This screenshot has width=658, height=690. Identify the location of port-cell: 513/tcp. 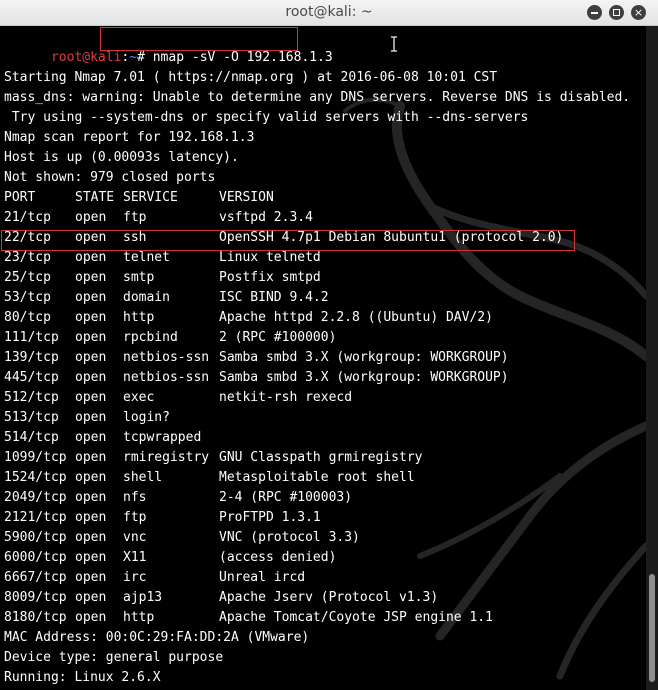
(31, 417).